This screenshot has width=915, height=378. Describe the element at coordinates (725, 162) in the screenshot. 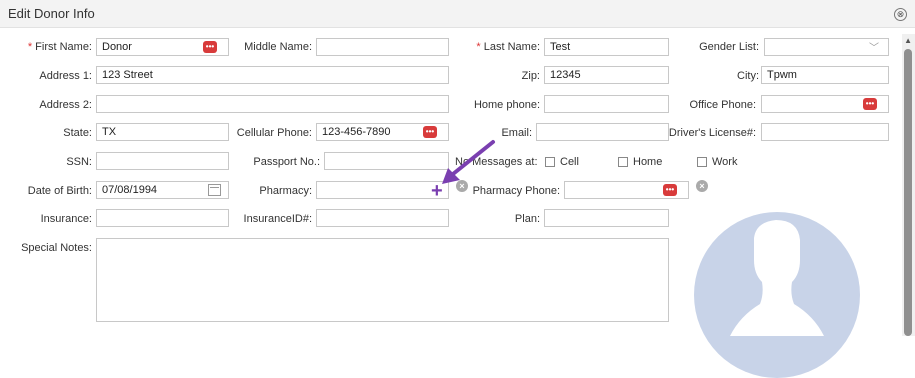

I see `work-checkbox-label: Work` at that location.